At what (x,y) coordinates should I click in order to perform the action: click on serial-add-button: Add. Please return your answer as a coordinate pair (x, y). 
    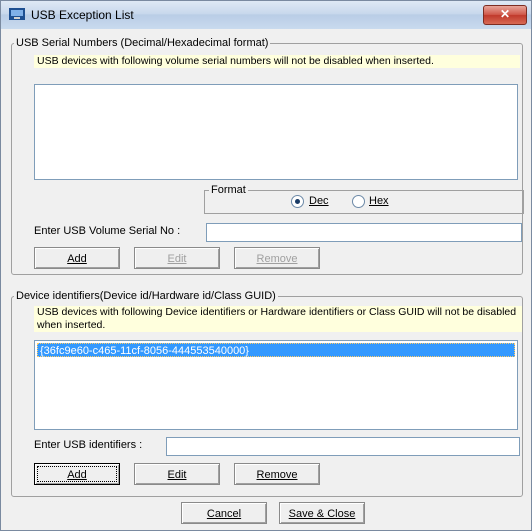
    Looking at the image, I should click on (77, 258).